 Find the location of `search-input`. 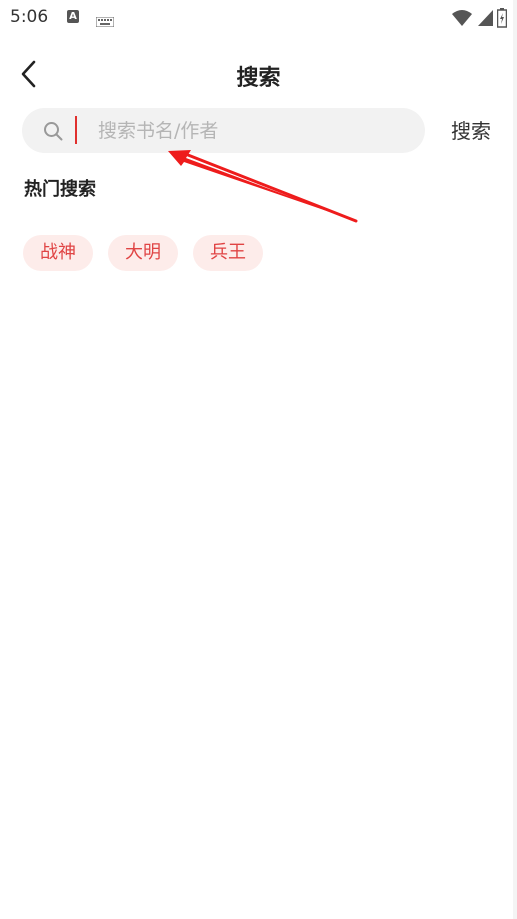

search-input is located at coordinates (253, 130).